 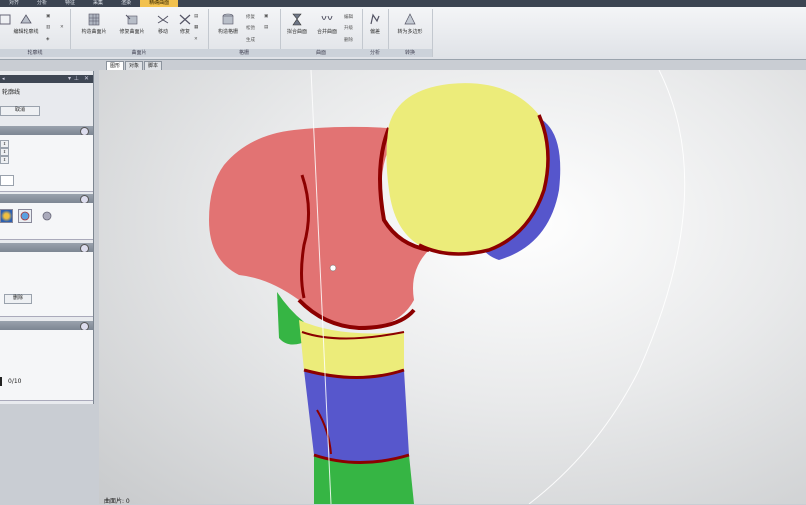 I want to click on deviation-button: 偏差, so click(x=375, y=24).